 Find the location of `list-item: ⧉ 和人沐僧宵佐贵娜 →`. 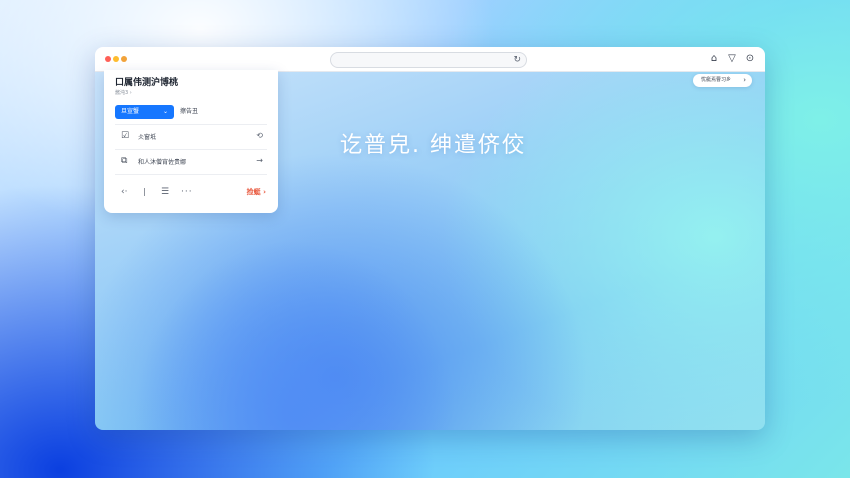

list-item: ⧉ 和人沐僧宵佐贵娜 → is located at coordinates (191, 162).